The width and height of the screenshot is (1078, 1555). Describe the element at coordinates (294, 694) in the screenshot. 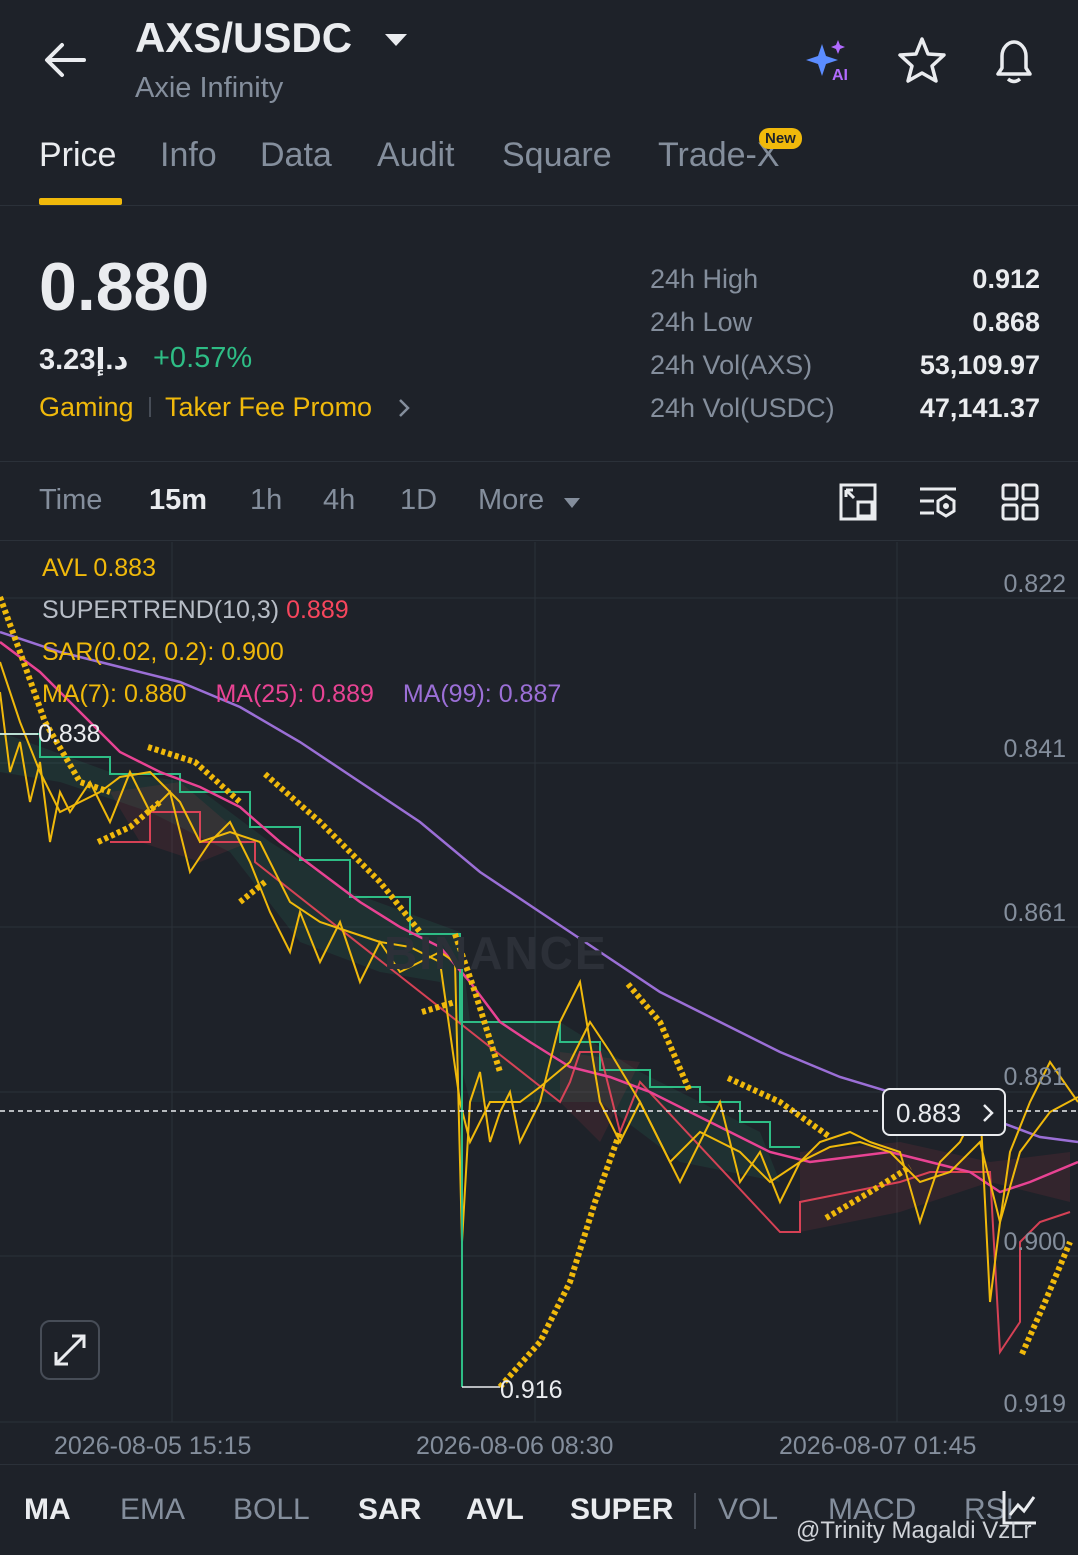

I see `ma25-value: MA(25): 0.889` at that location.